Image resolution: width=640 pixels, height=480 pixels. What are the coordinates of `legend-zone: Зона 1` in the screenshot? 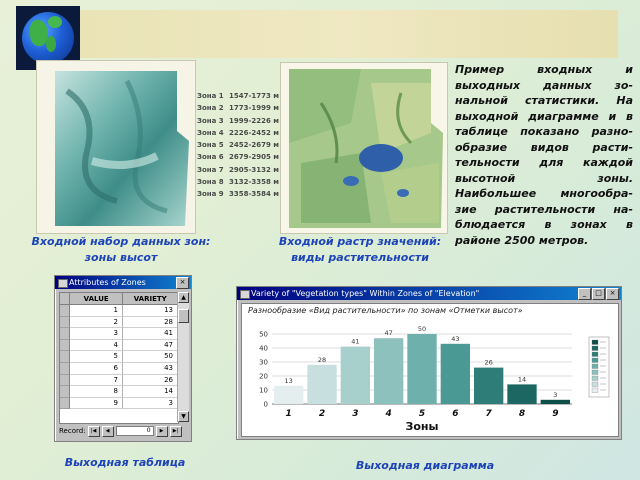 It's located at (210, 96).